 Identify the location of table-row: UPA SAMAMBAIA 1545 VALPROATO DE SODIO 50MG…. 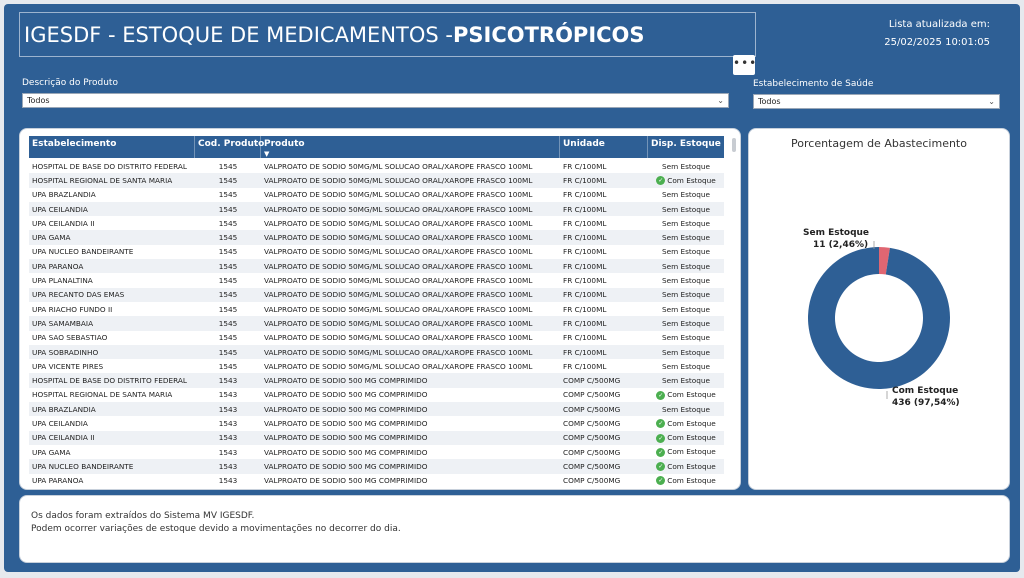
(376, 323).